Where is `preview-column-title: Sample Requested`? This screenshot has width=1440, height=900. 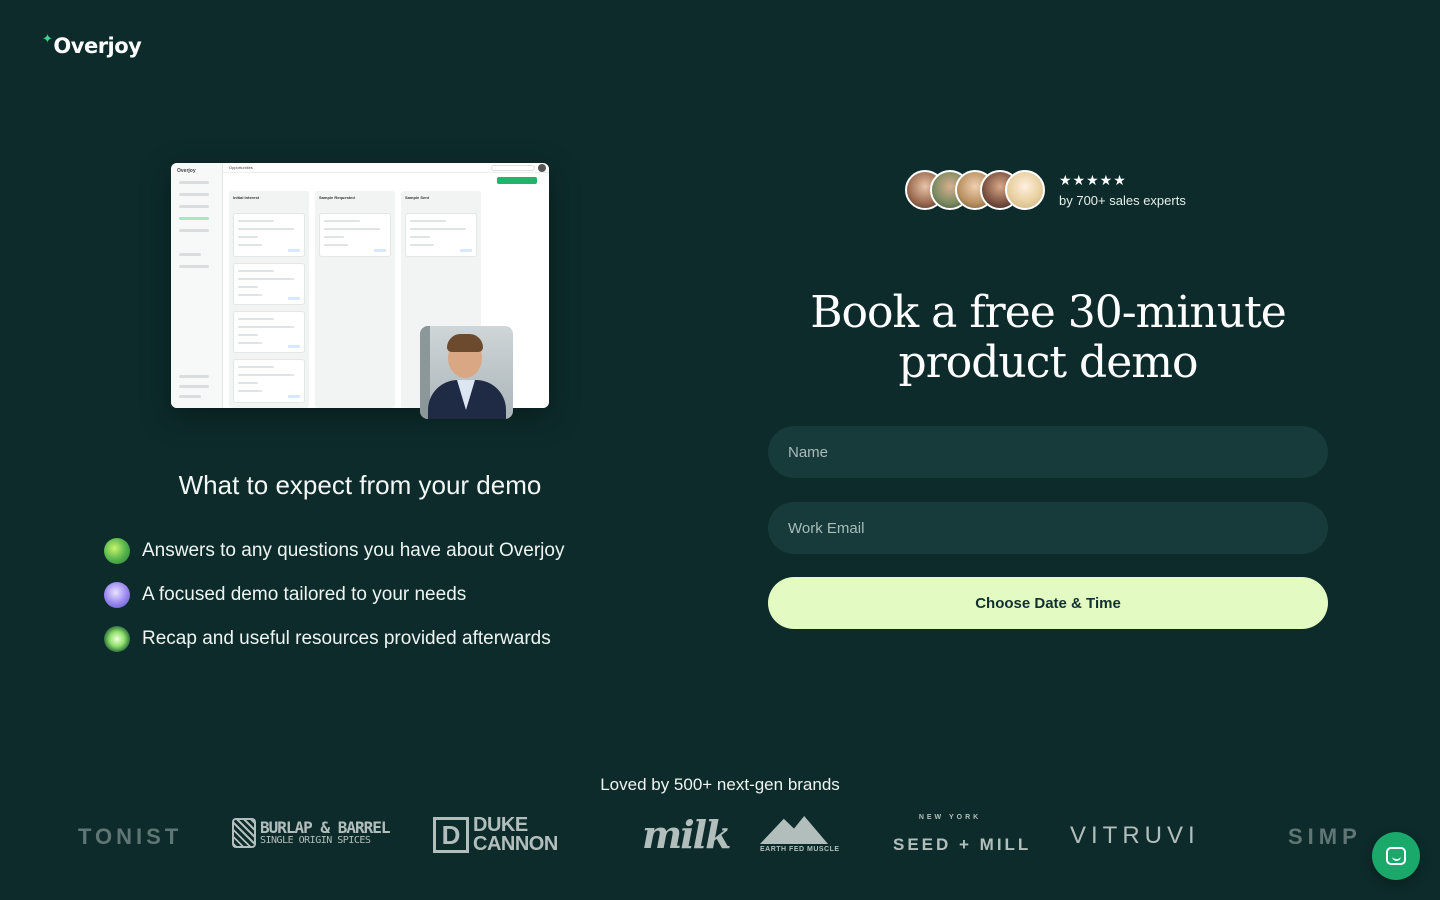
preview-column-title: Sample Requested is located at coordinates (337, 197).